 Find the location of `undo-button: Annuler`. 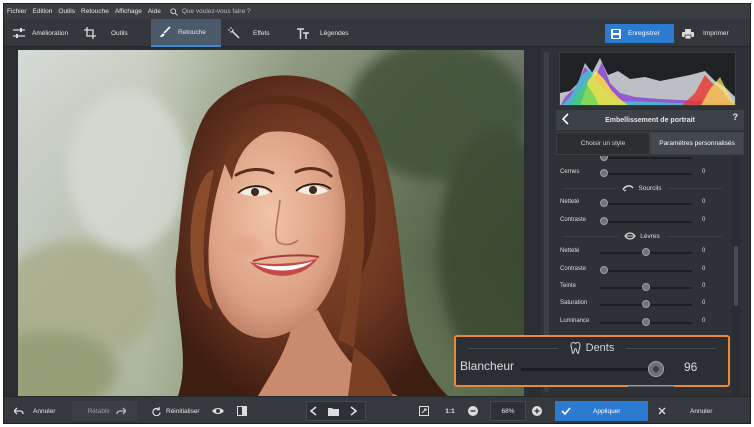

undo-button: Annuler is located at coordinates (38, 411).